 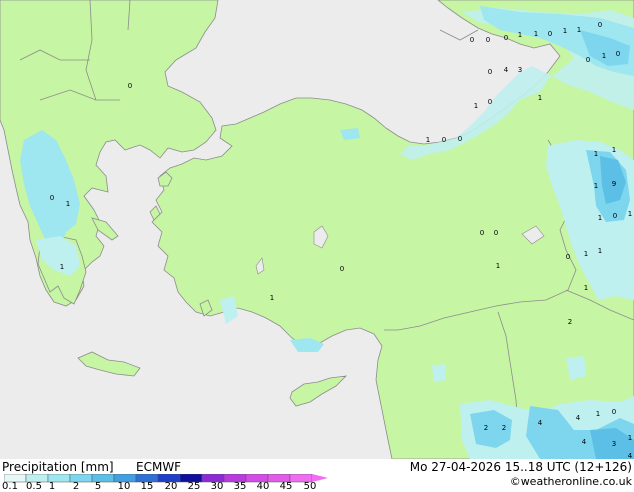 What do you see at coordinates (52, 486) in the screenshot?
I see `colorbar-tick-label: 1` at bounding box center [52, 486].